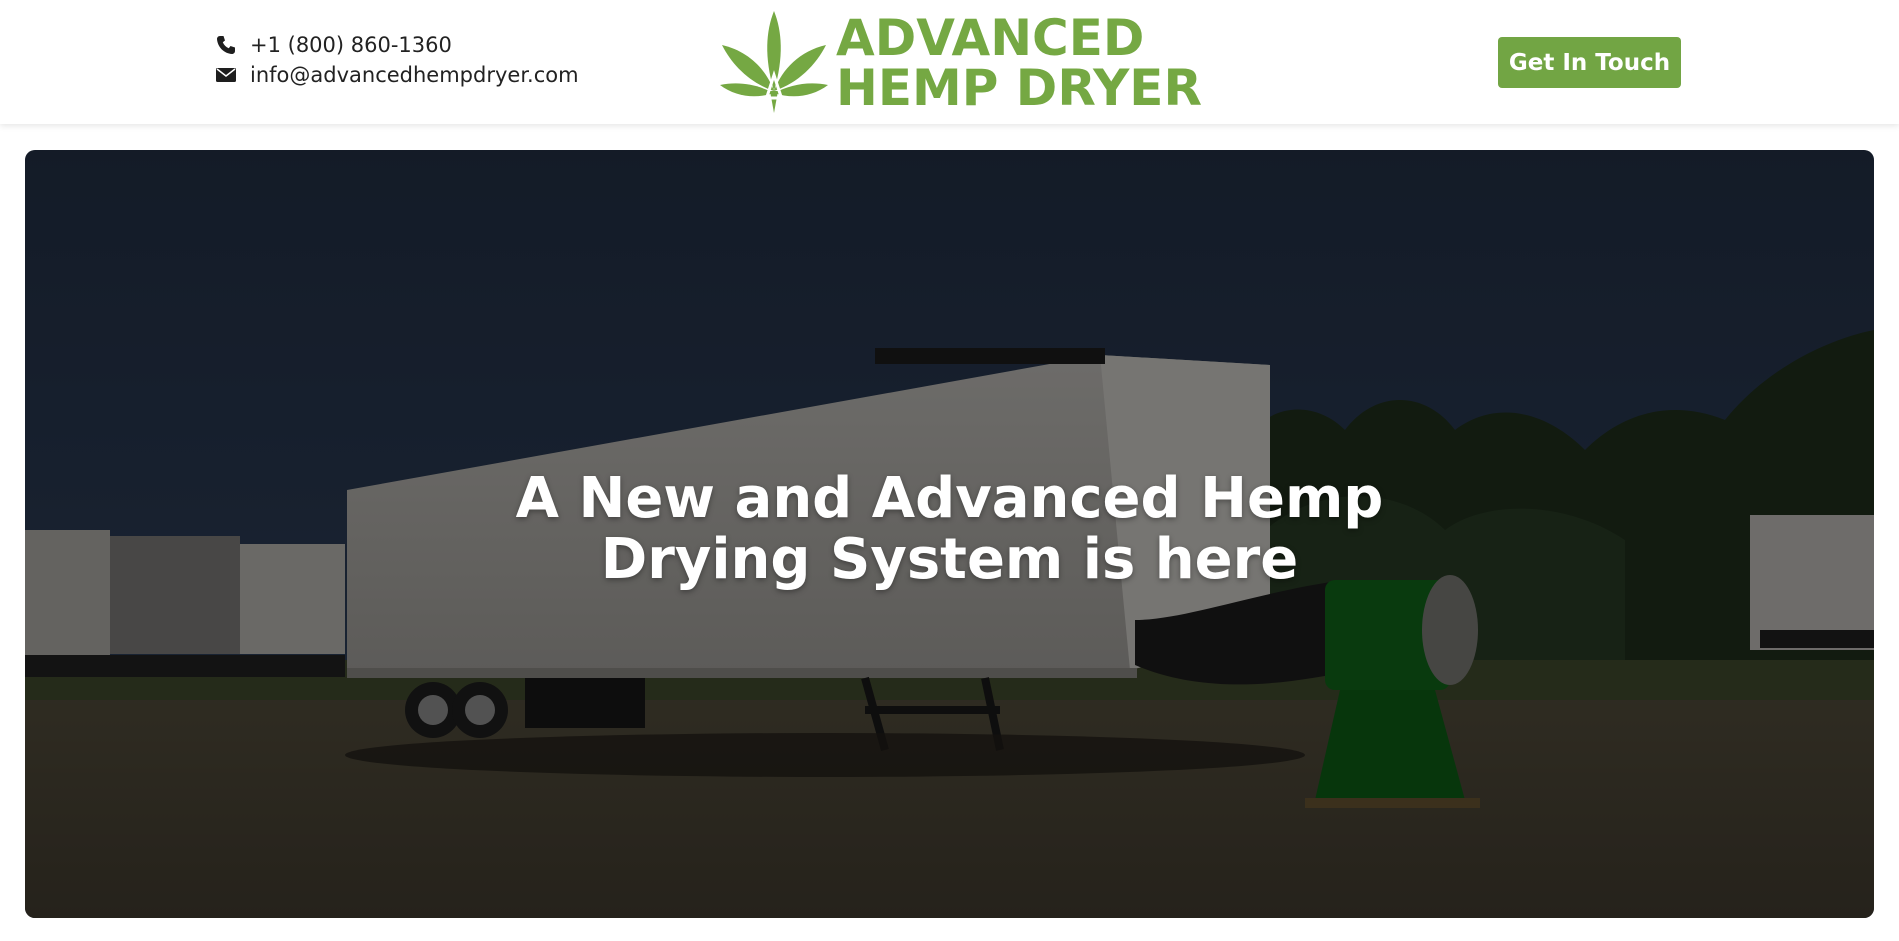 This screenshot has height=941, width=1899. I want to click on site-logo: ADVANCED HEMP DRYER, so click(960, 63).